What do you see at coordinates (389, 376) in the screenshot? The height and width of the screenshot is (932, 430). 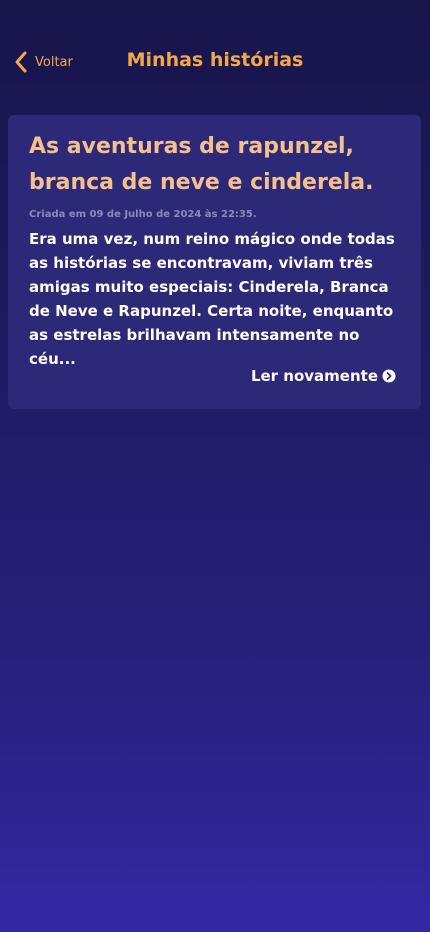 I see `chevron-right-circle-icon` at bounding box center [389, 376].